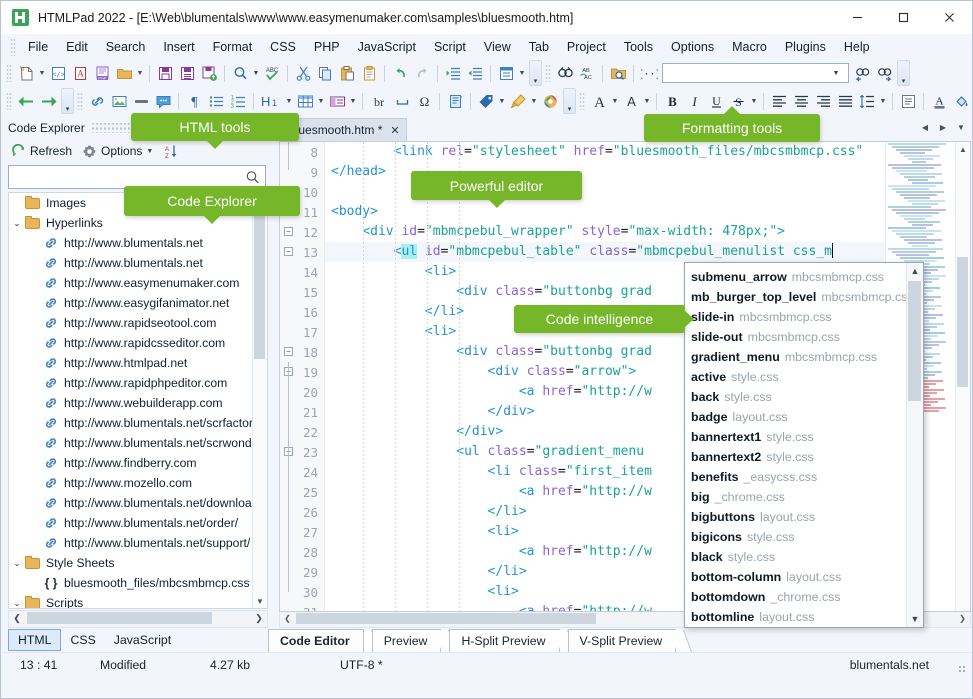  What do you see at coordinates (798, 297) in the screenshot?
I see `autocomplete-item: mb_burger_top_level mbcsmbmcp.css` at bounding box center [798, 297].